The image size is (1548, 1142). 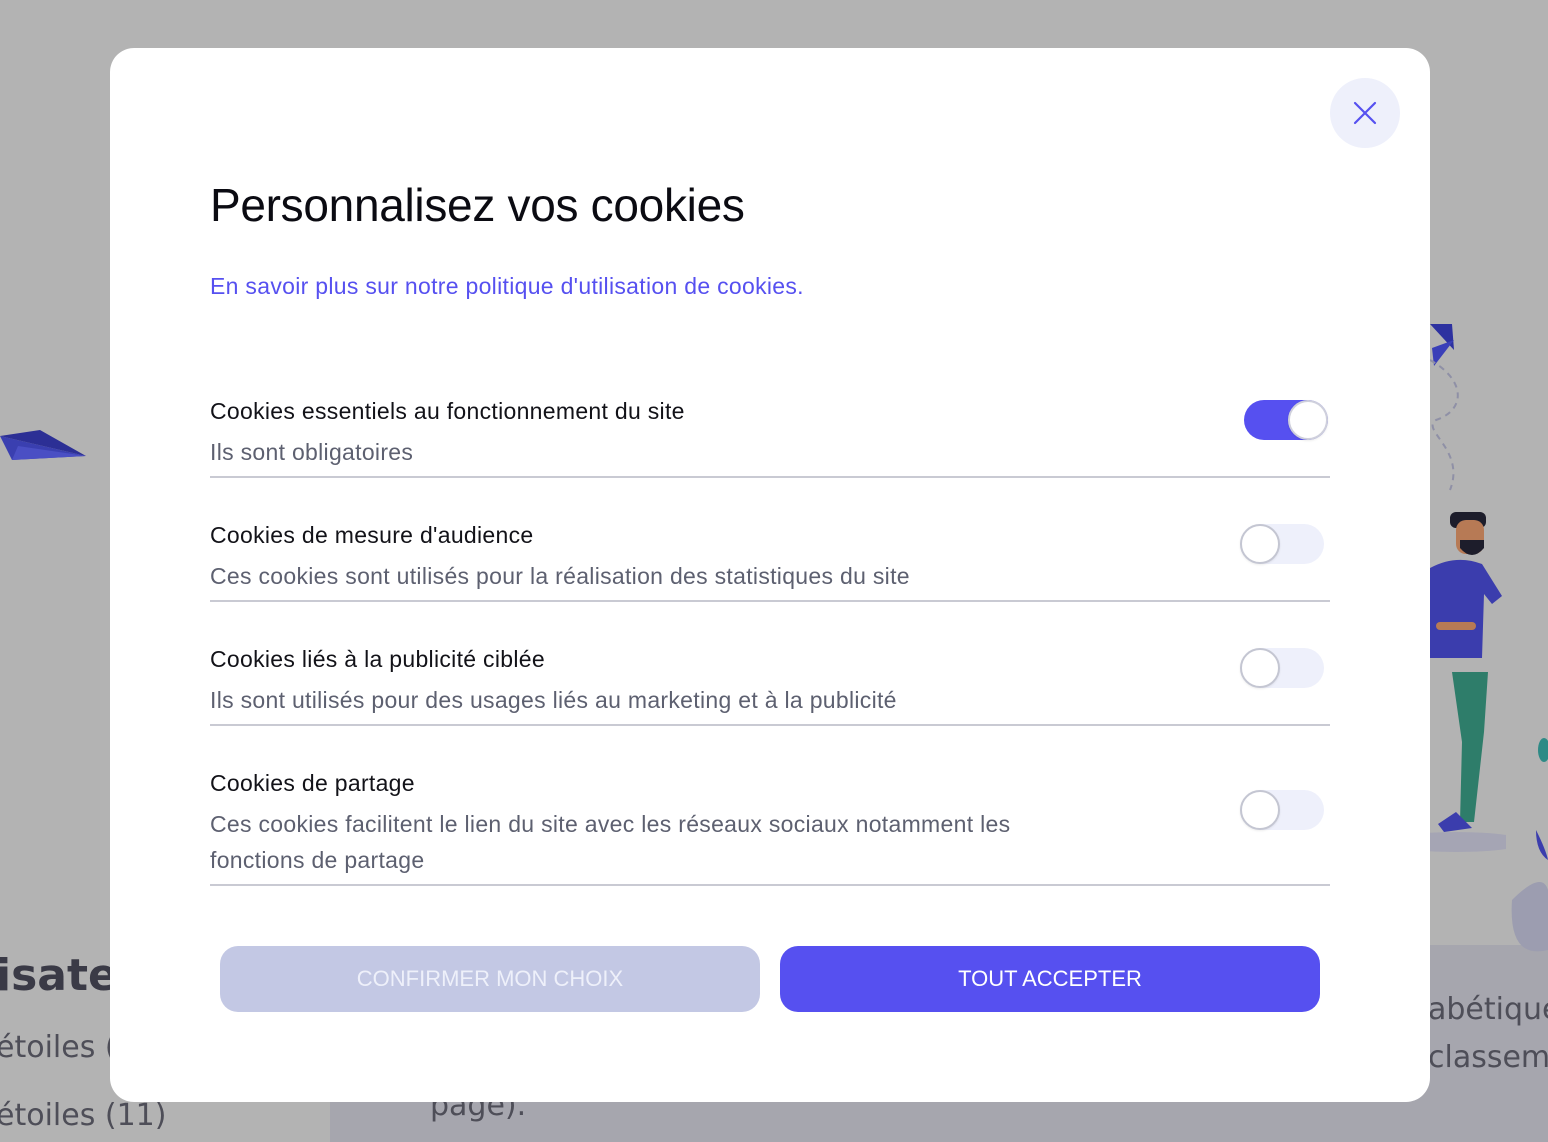 I want to click on background-sort-option: abétique, so click(x=1488, y=1009).